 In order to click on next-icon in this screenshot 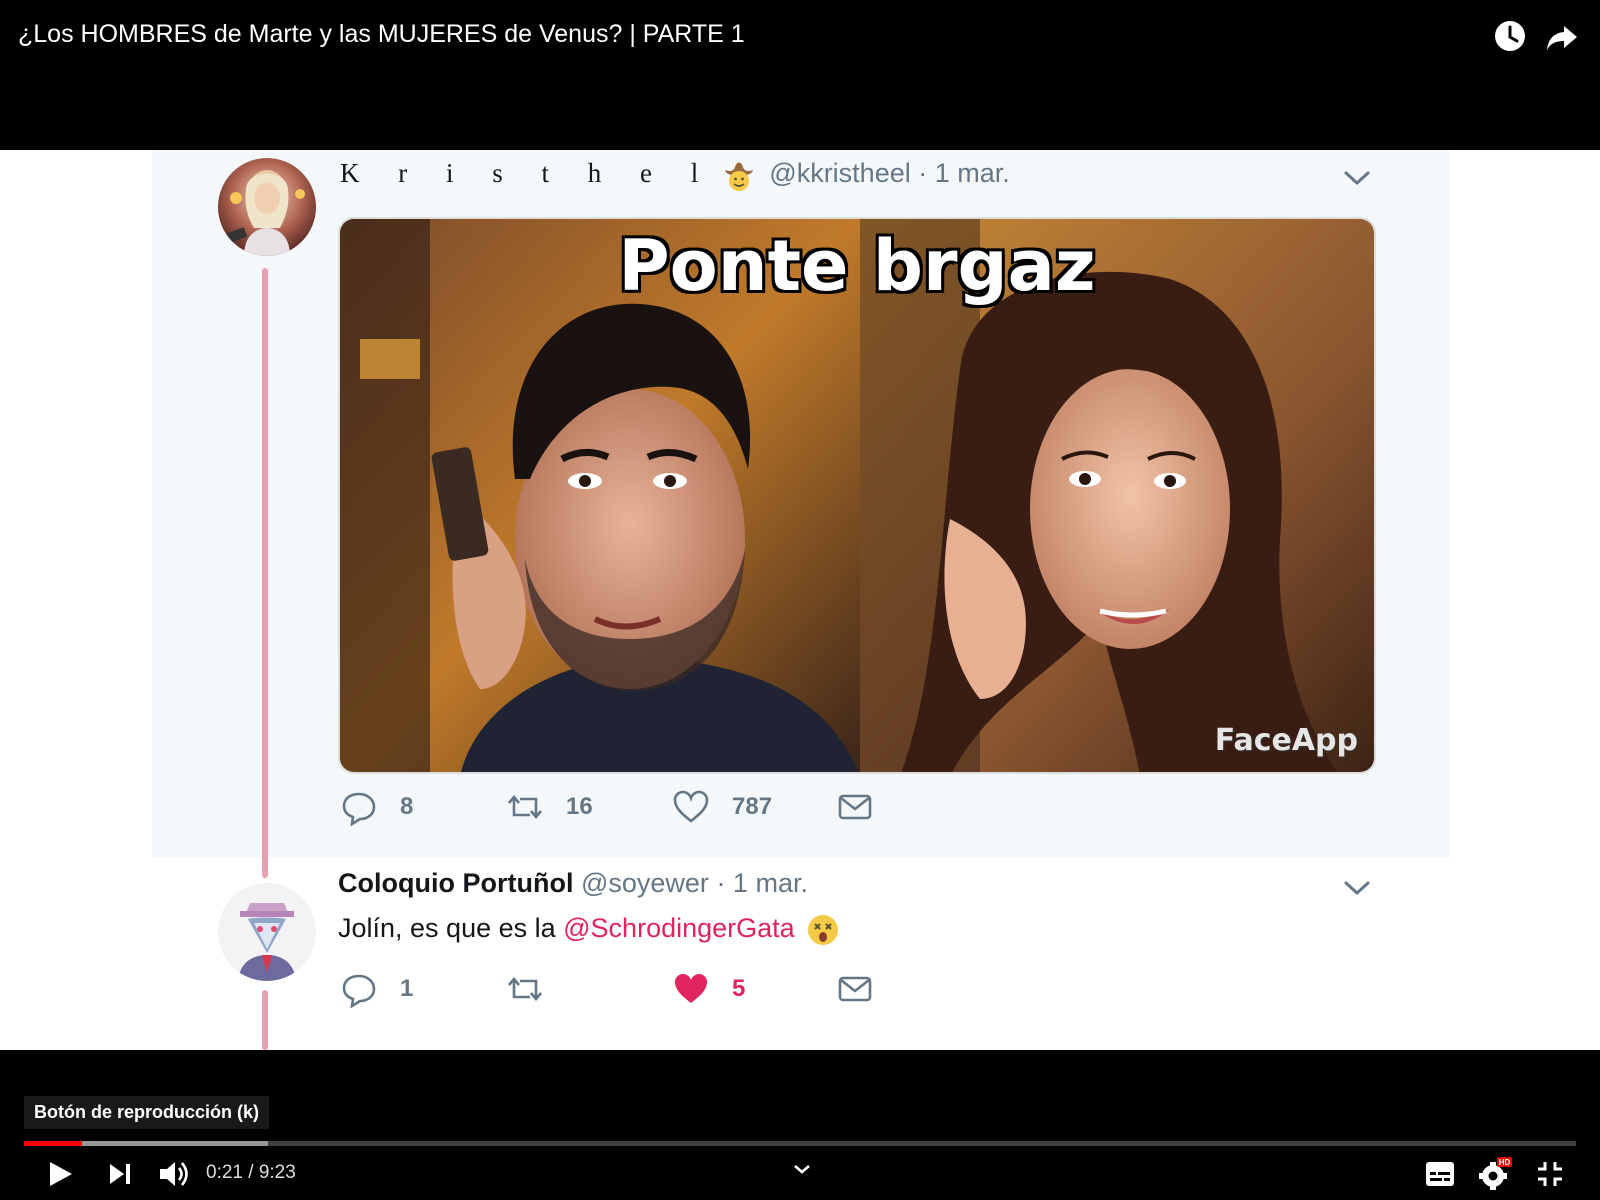, I will do `click(120, 1174)`.